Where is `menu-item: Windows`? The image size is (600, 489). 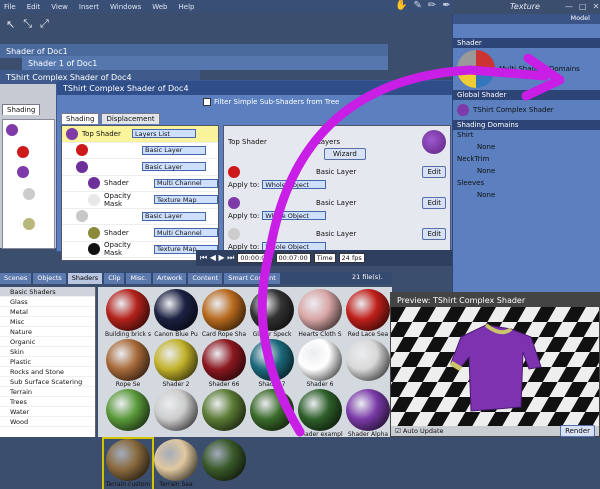
menu-item: Windows is located at coordinates (125, 7).